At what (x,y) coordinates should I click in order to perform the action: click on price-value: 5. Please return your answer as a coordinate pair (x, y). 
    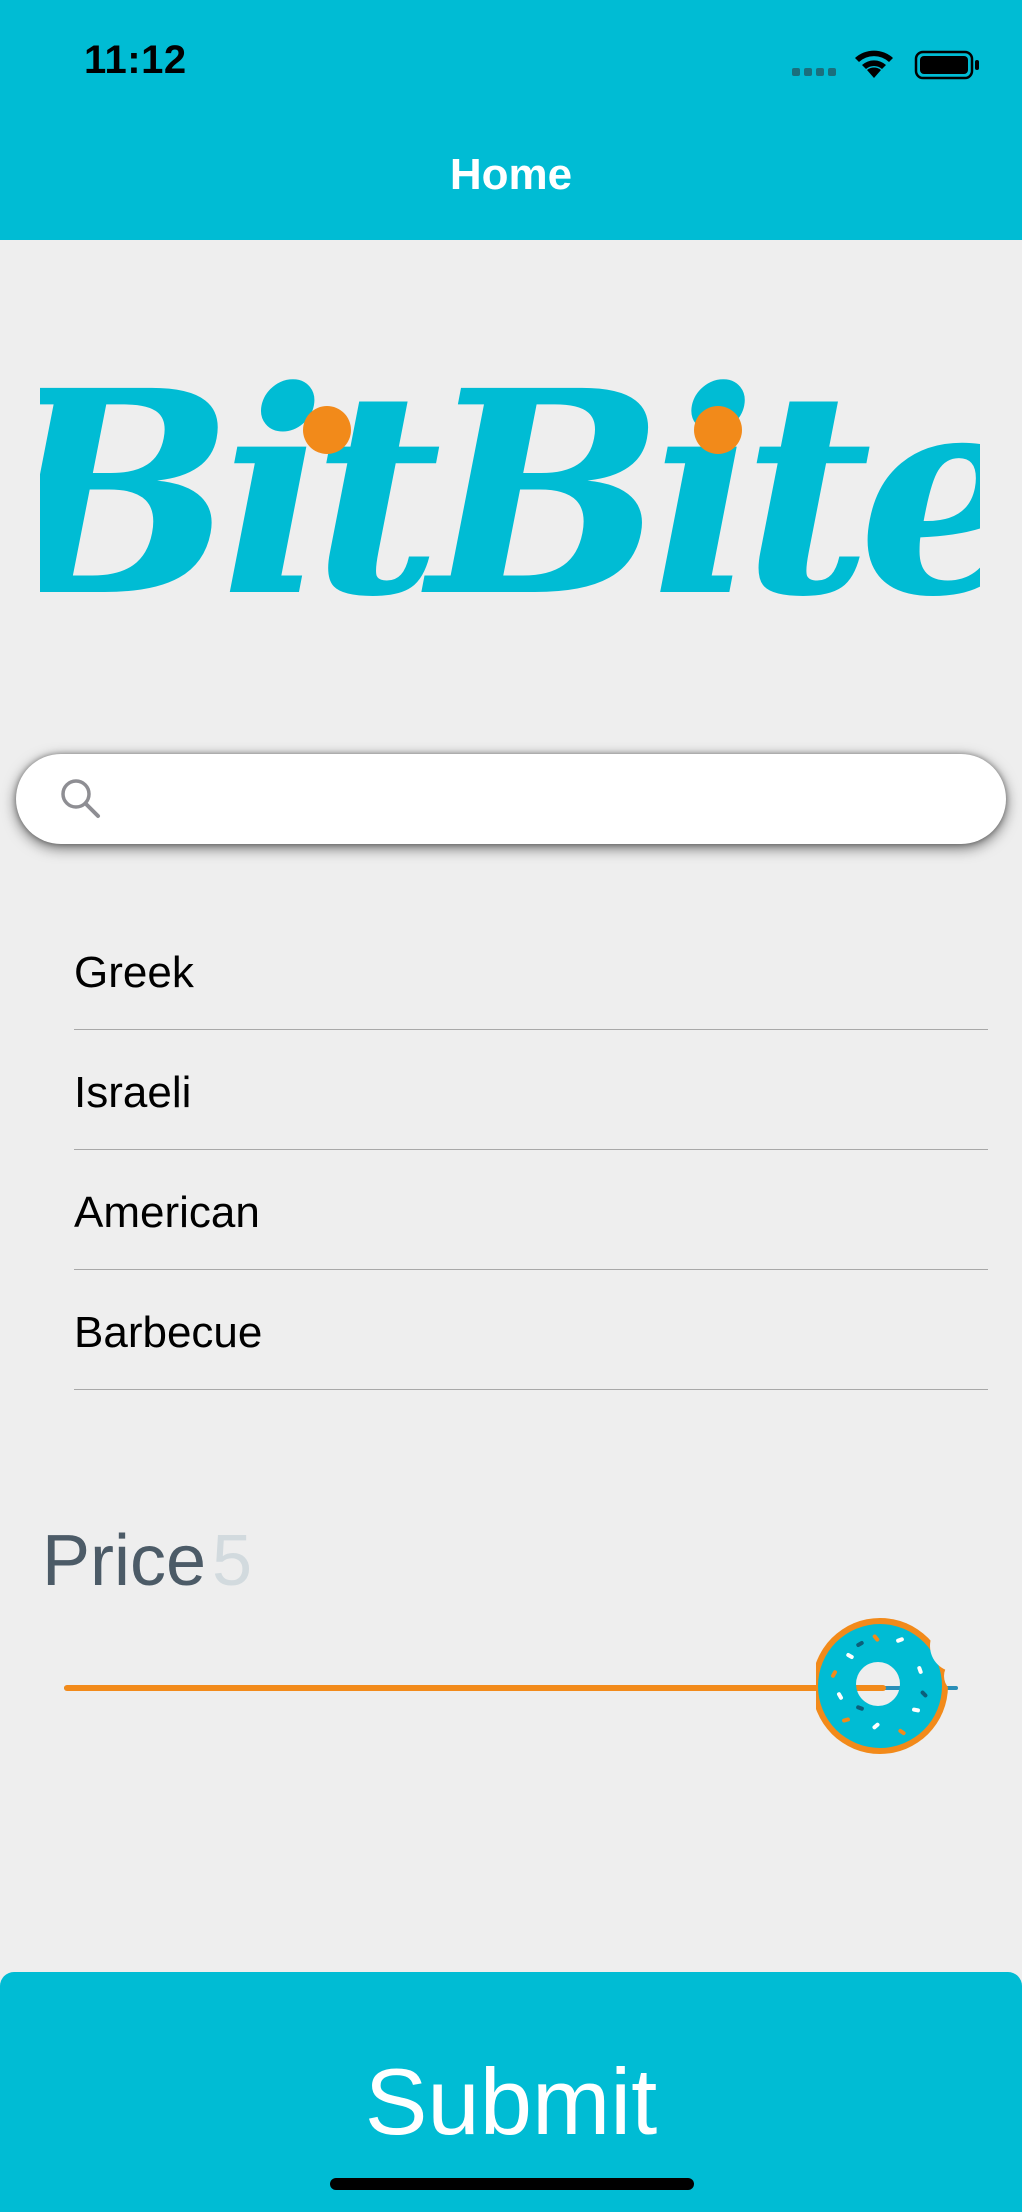
    Looking at the image, I should click on (232, 1561).